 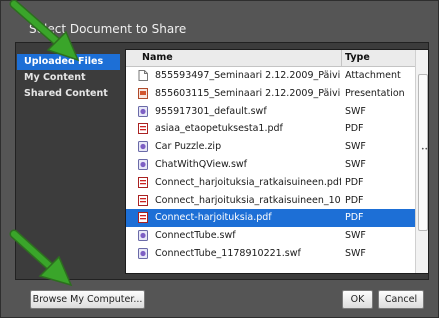 What do you see at coordinates (44, 31) in the screenshot?
I see `arrow-pointing-uploaded-files-icon` at bounding box center [44, 31].